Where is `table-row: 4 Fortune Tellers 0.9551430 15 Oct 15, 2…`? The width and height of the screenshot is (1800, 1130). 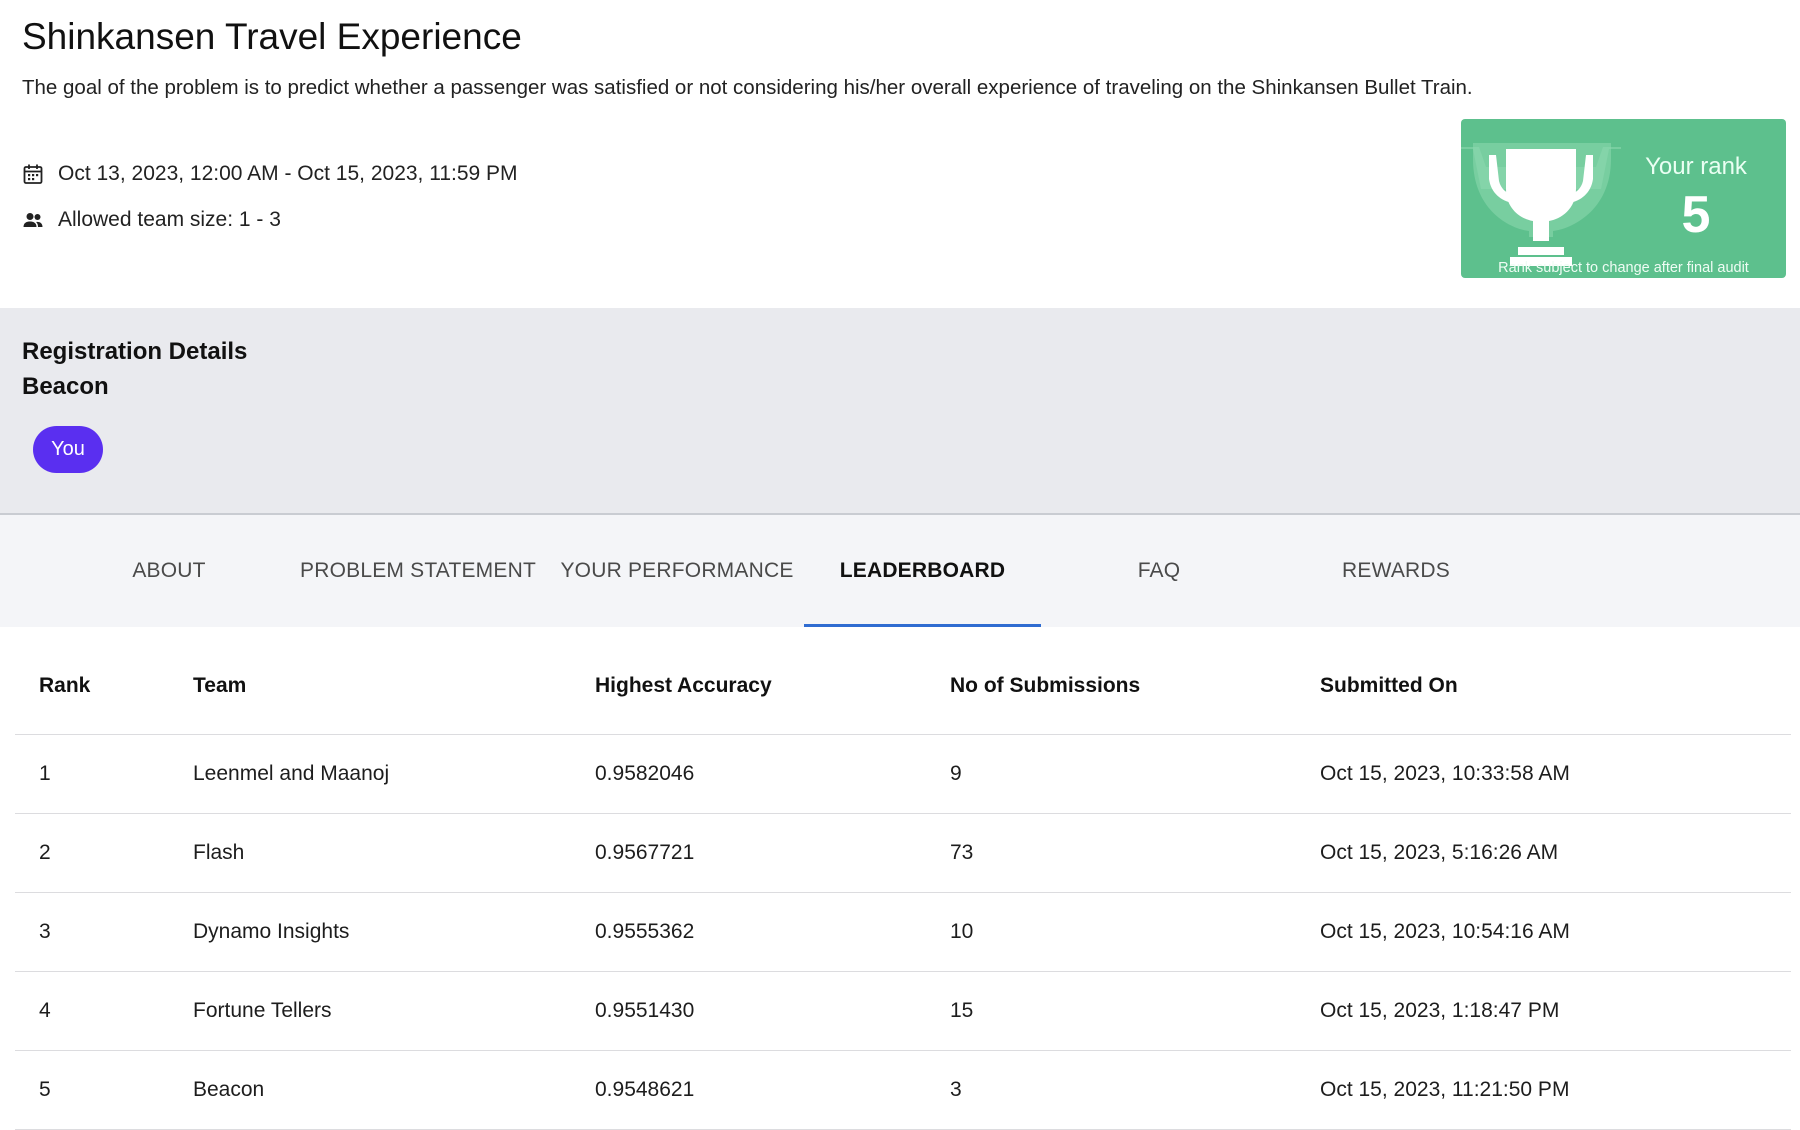 table-row: 4 Fortune Tellers 0.9551430 15 Oct 15, 2… is located at coordinates (903, 1011).